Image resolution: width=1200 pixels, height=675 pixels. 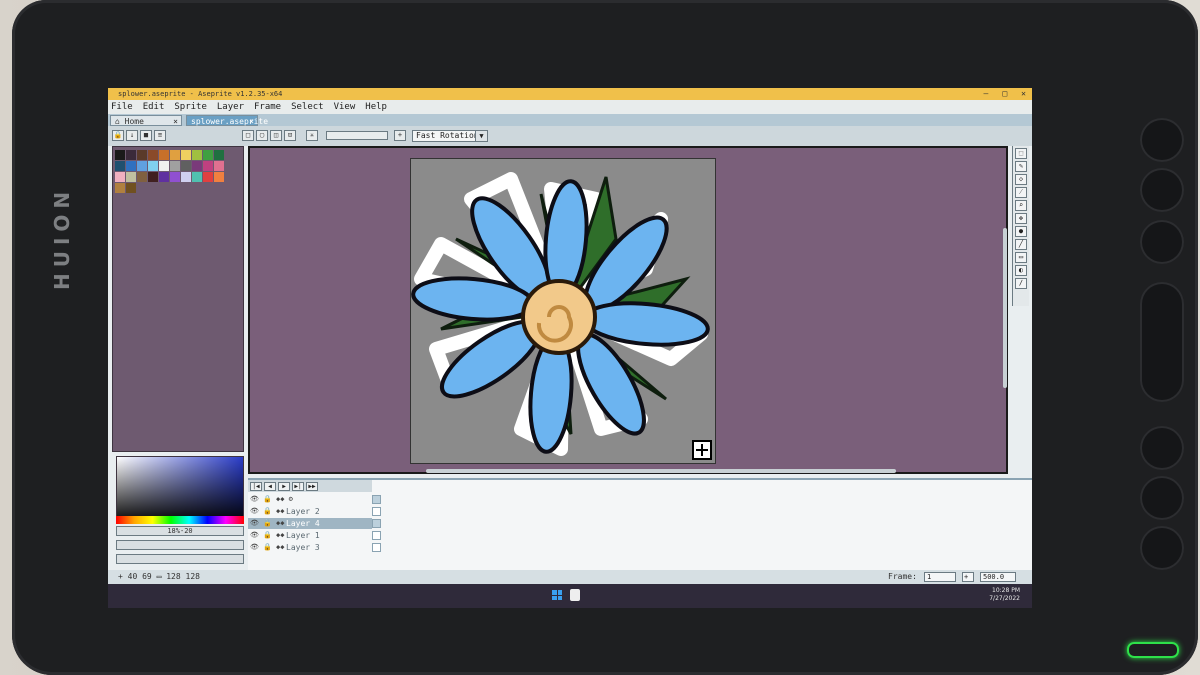 I want to click on subtract-selection-icon: ◫, so click(x=276, y=135).